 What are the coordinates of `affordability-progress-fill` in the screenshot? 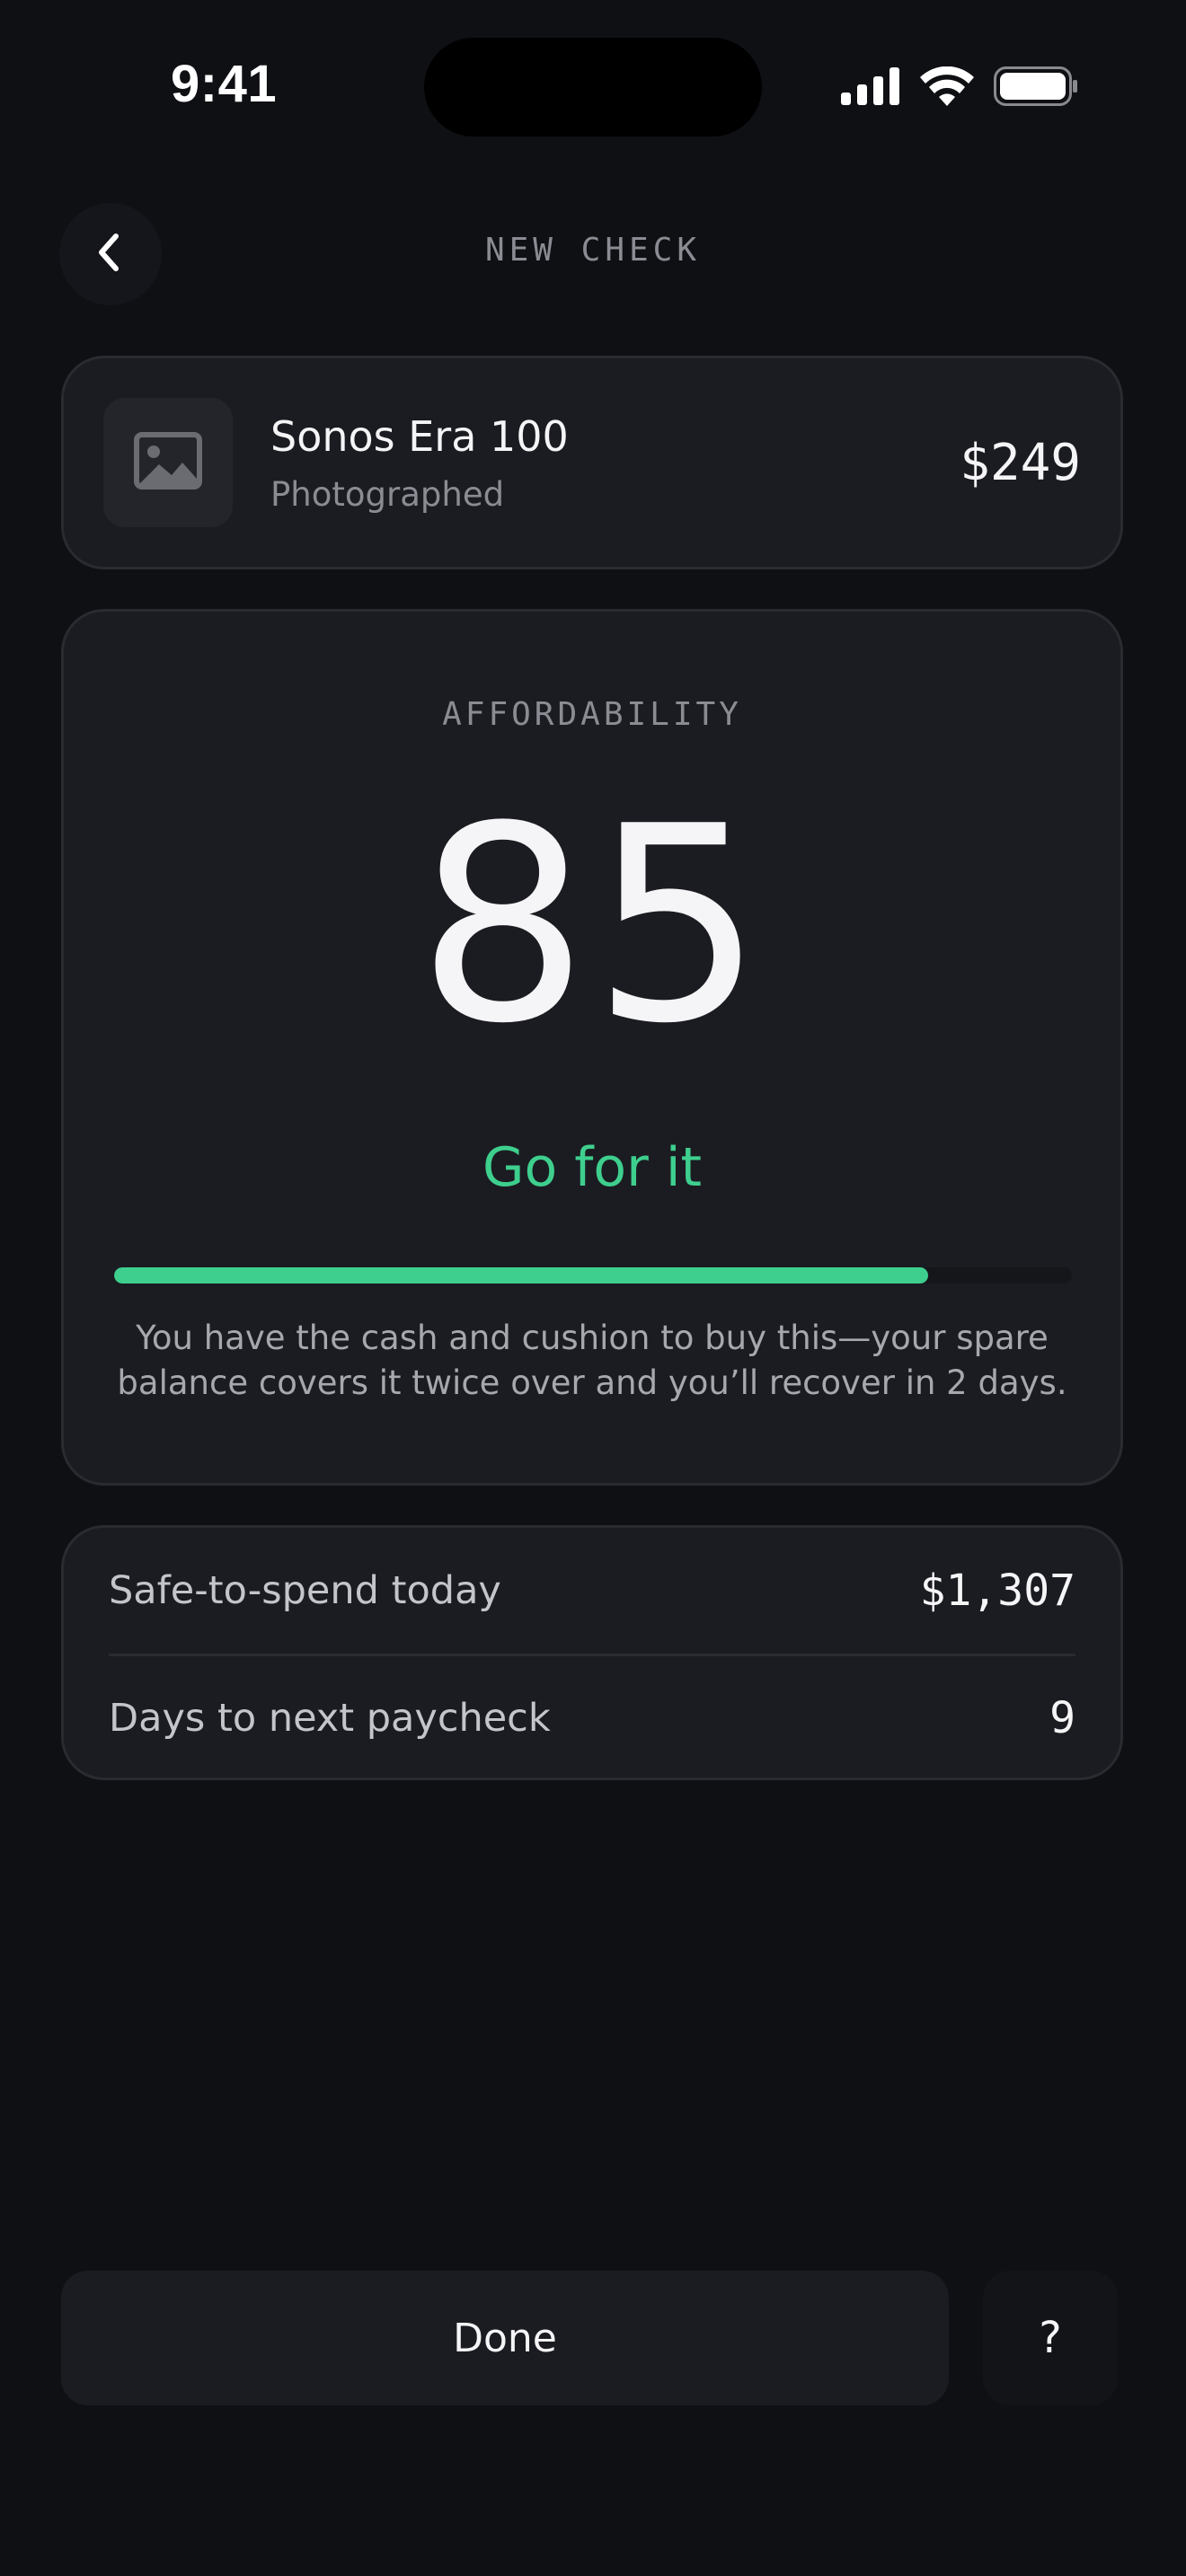 It's located at (521, 1275).